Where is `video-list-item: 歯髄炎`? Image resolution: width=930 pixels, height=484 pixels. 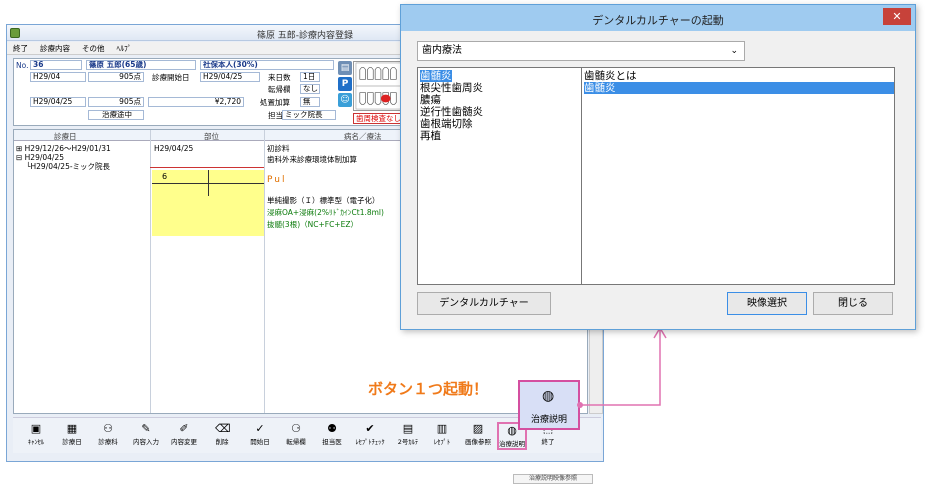 video-list-item: 歯髄炎 is located at coordinates (739, 88).